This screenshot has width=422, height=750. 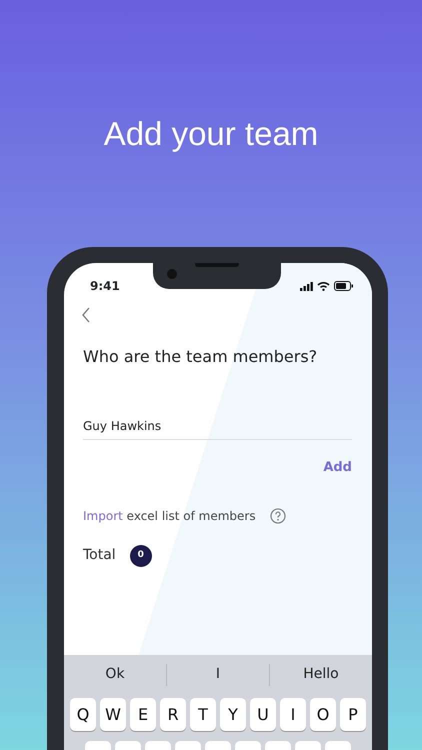 What do you see at coordinates (200, 357) in the screenshot?
I see `question-title: Who are the team members?` at bounding box center [200, 357].